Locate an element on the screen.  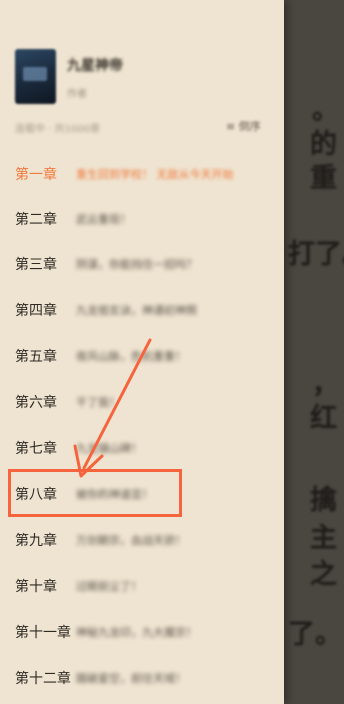
chapter-title: 重生回到学校！ 无敌从今天开始 is located at coordinates (155, 174).